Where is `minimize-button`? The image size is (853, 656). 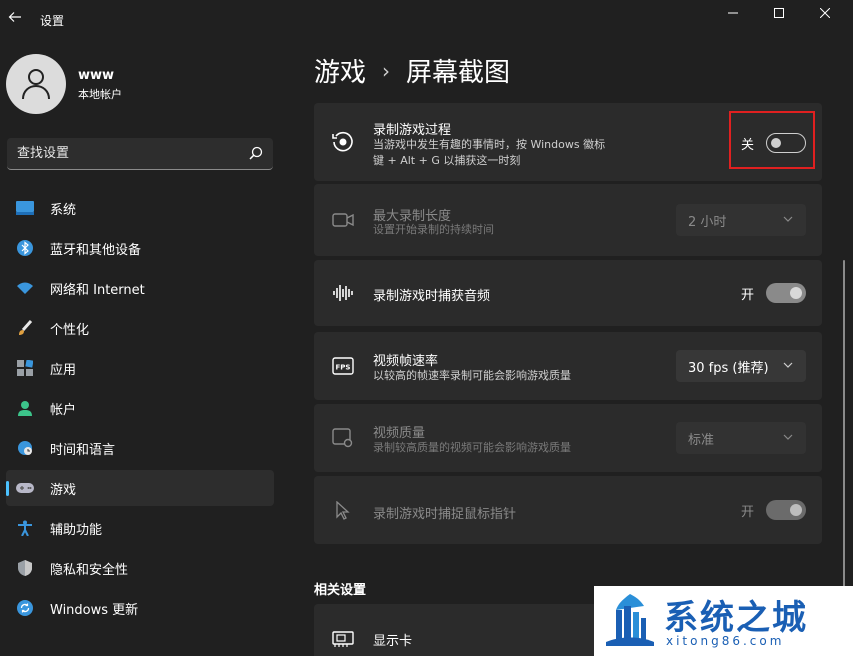 minimize-button is located at coordinates (733, 13).